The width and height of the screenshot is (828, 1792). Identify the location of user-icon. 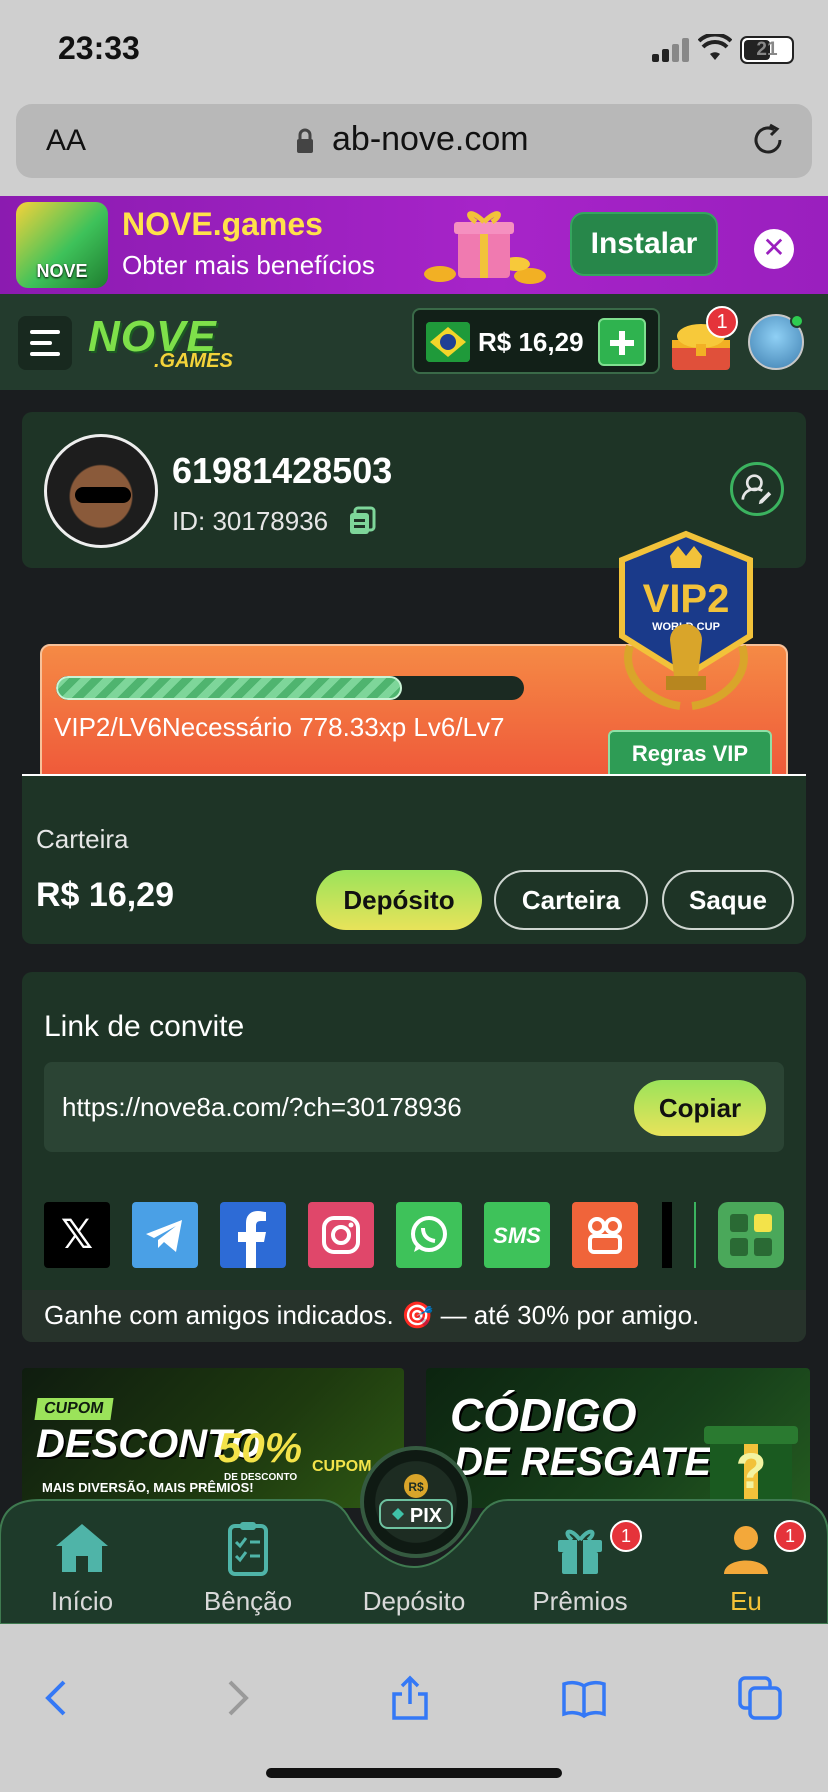
(746, 1550).